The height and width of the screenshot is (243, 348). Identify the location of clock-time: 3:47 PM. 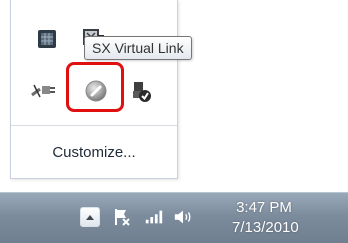
(264, 207).